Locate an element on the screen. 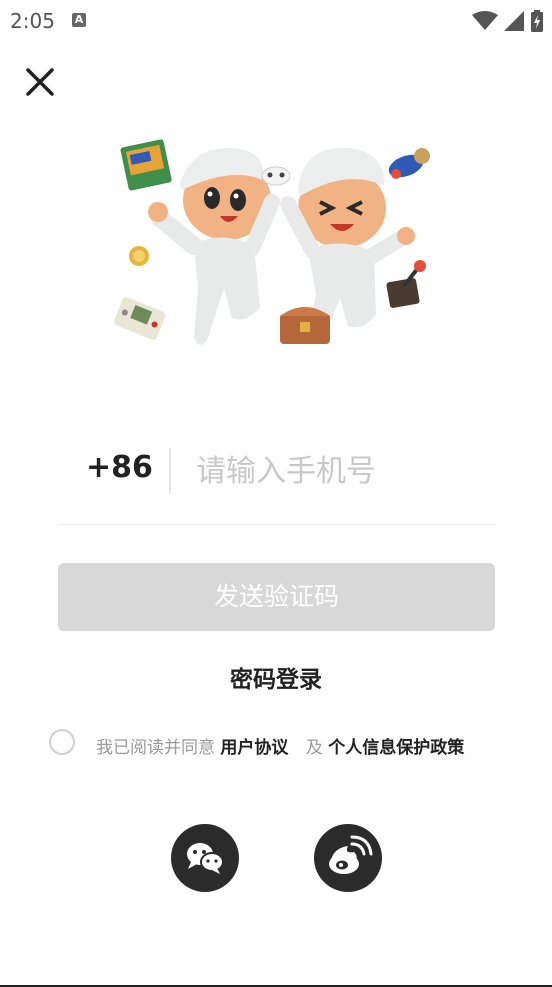 Image resolution: width=552 pixels, height=987 pixels. vertical-divider is located at coordinates (170, 471).